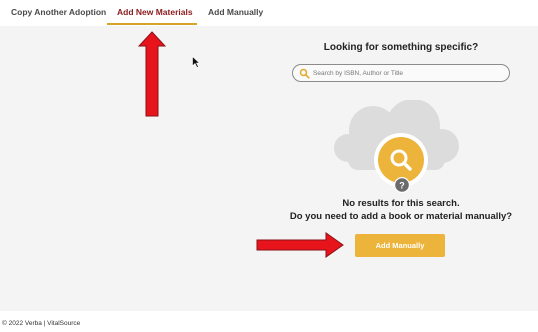 The image size is (538, 332). I want to click on tab-add-new-materials: Add New Materials, so click(155, 12).